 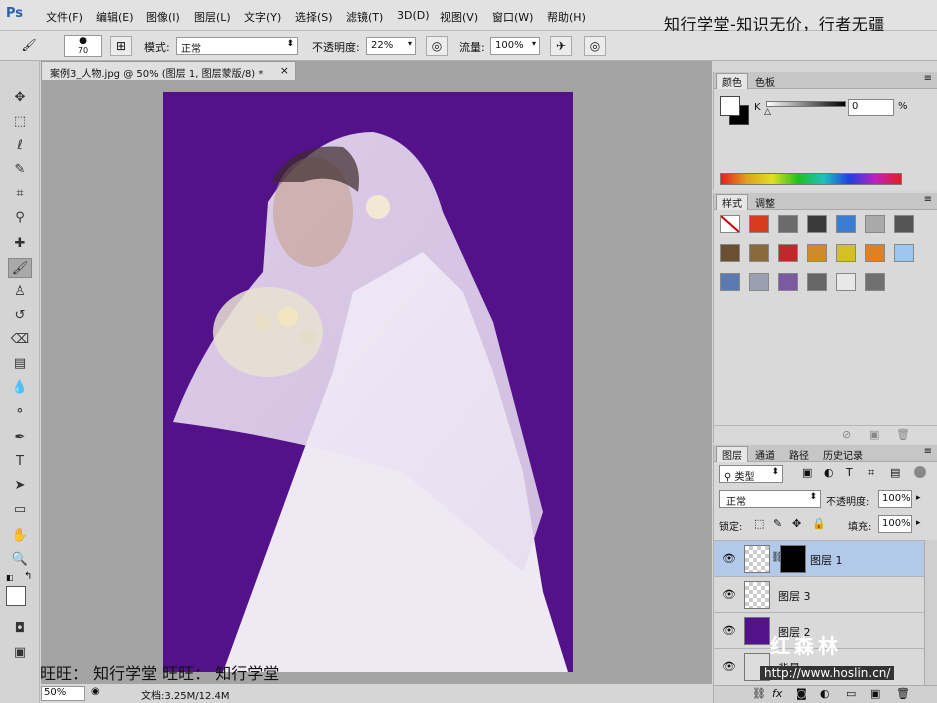 What do you see at coordinates (807, 472) in the screenshot?
I see `filter-pixel-icon: ▣` at bounding box center [807, 472].